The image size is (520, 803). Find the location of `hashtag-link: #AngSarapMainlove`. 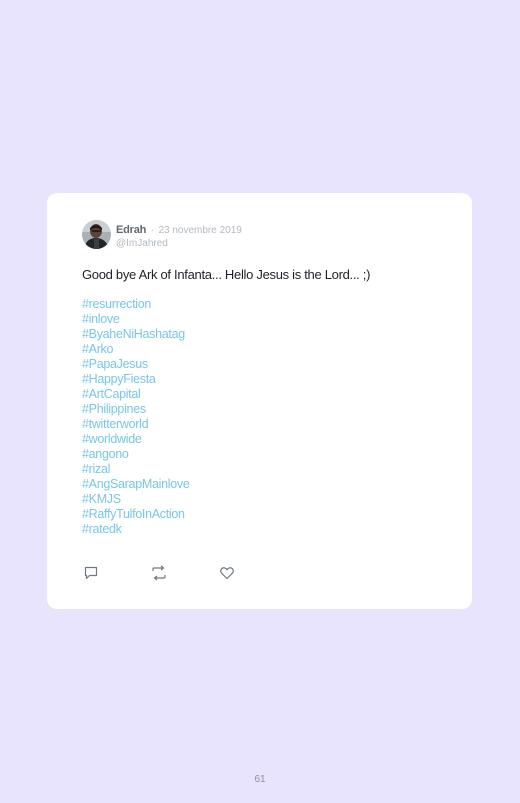

hashtag-link: #AngSarapMainlove is located at coordinates (136, 484).